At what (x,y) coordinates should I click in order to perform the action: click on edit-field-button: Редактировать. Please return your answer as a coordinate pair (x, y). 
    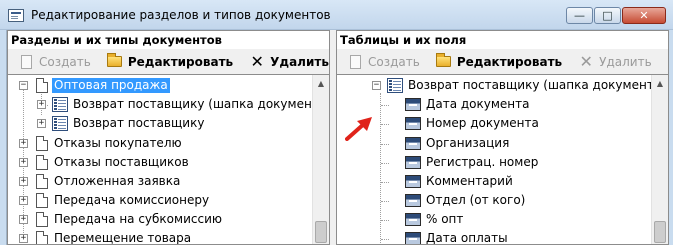
    Looking at the image, I should click on (500, 62).